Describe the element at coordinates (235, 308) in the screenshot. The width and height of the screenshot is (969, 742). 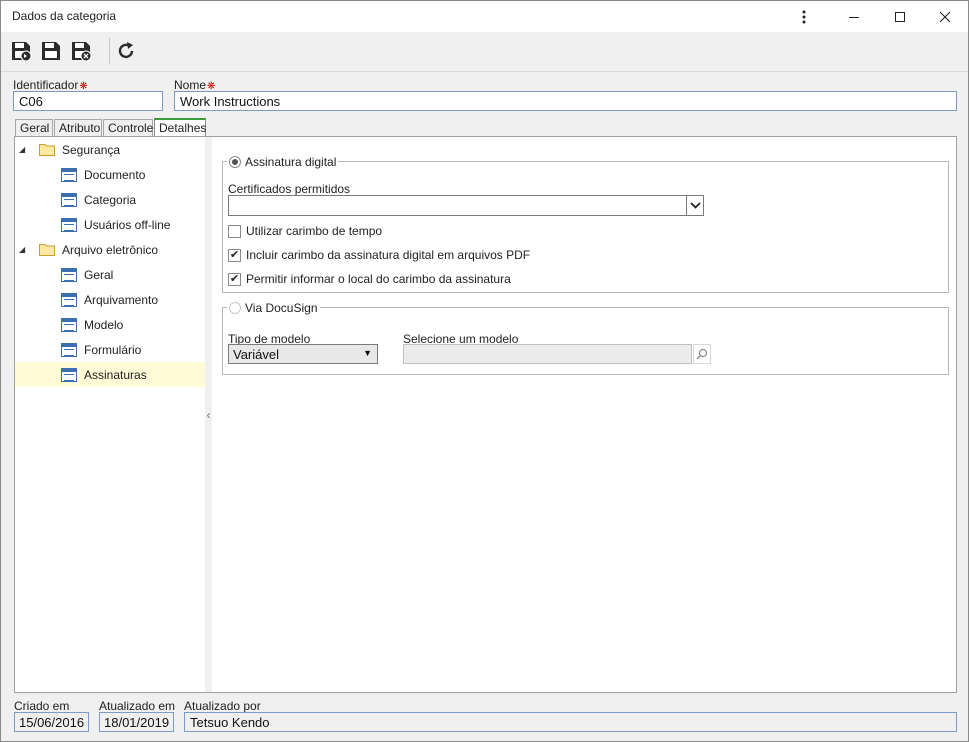
I see `docusign-radio` at that location.